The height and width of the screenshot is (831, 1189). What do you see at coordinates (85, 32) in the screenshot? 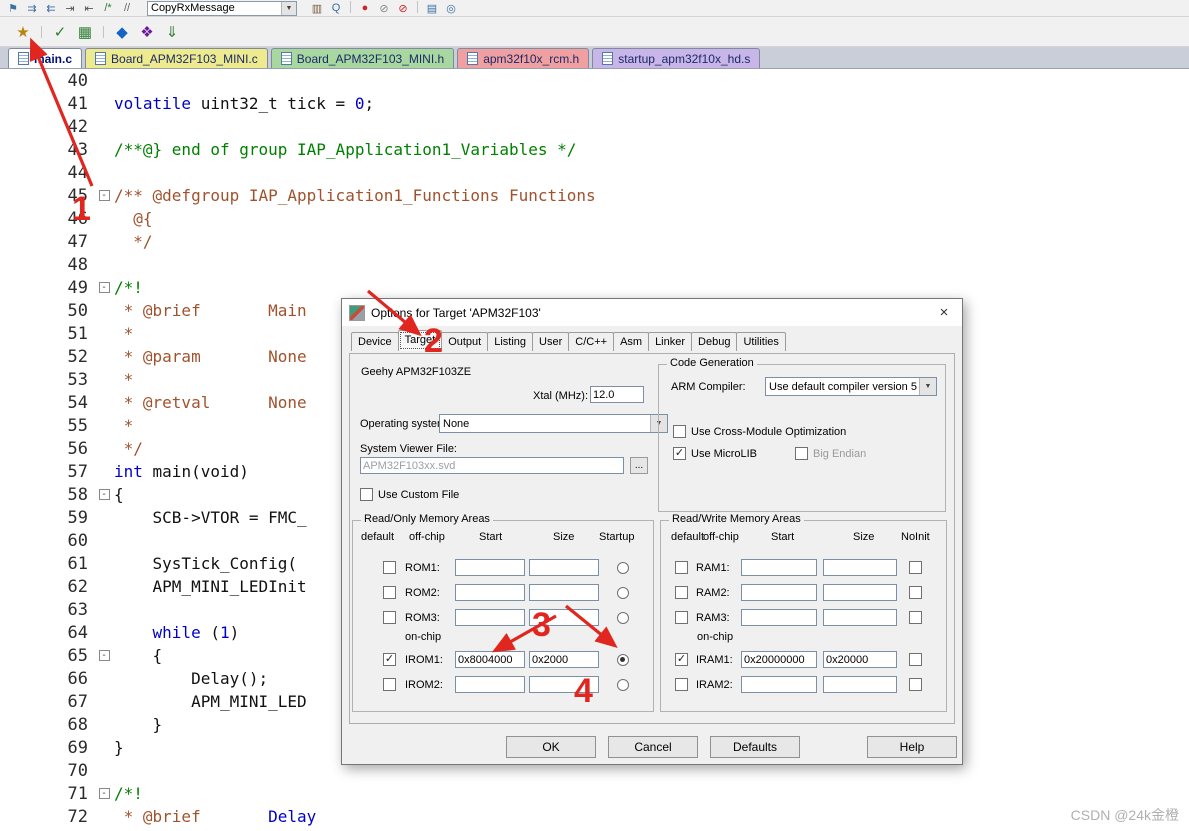
I see `build-icon: ▦` at bounding box center [85, 32].